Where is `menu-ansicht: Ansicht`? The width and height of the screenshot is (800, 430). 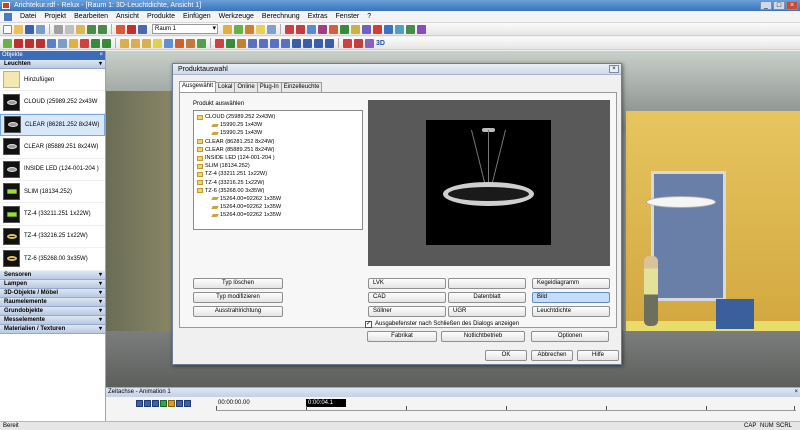
menu-ansicht: Ansicht is located at coordinates (127, 17).